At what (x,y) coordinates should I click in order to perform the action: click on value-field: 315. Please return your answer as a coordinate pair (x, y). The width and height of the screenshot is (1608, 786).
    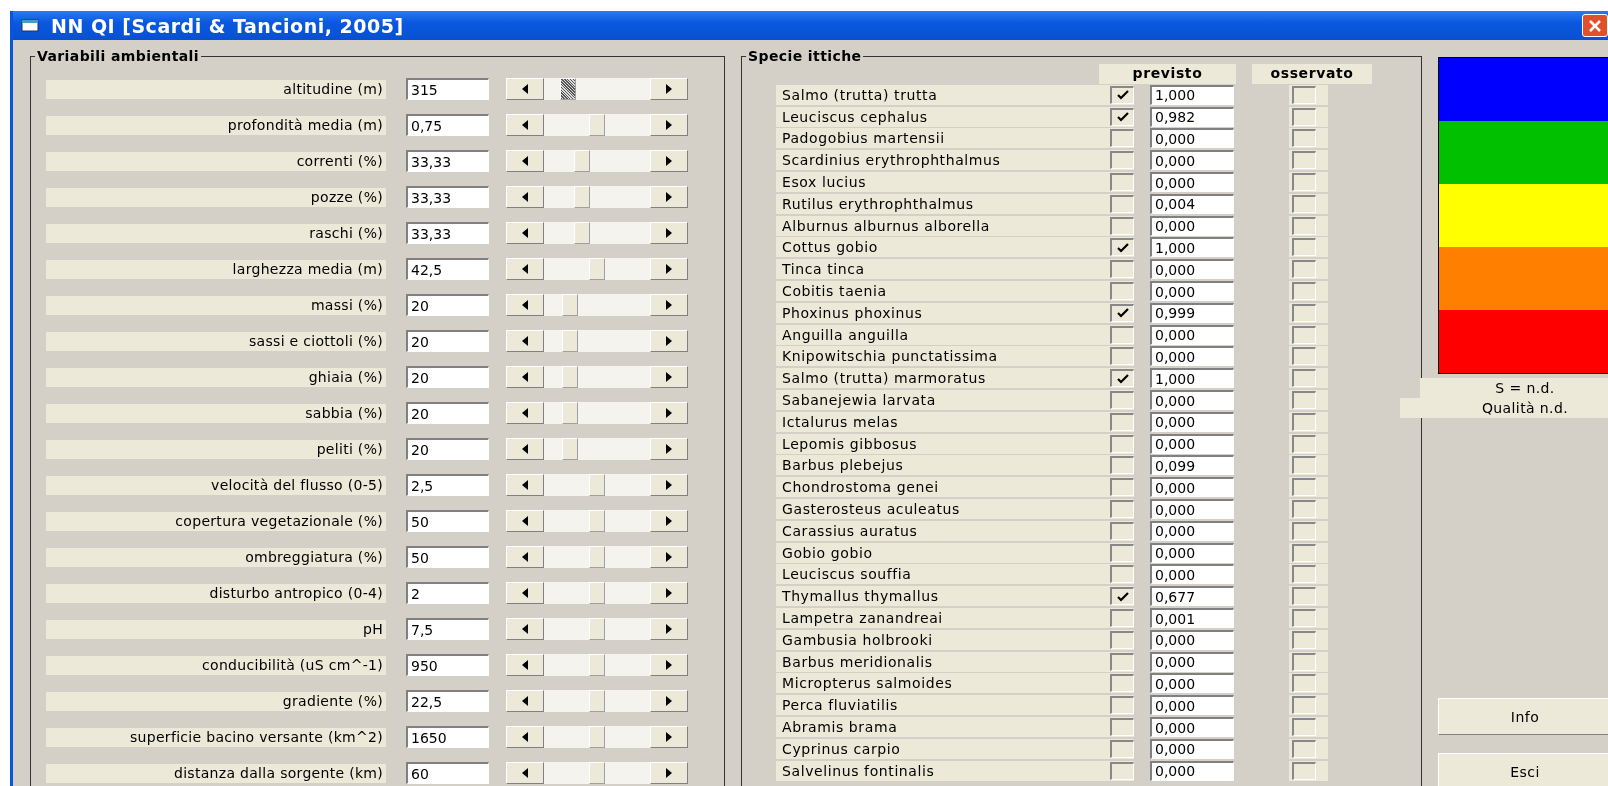
    Looking at the image, I should click on (447, 89).